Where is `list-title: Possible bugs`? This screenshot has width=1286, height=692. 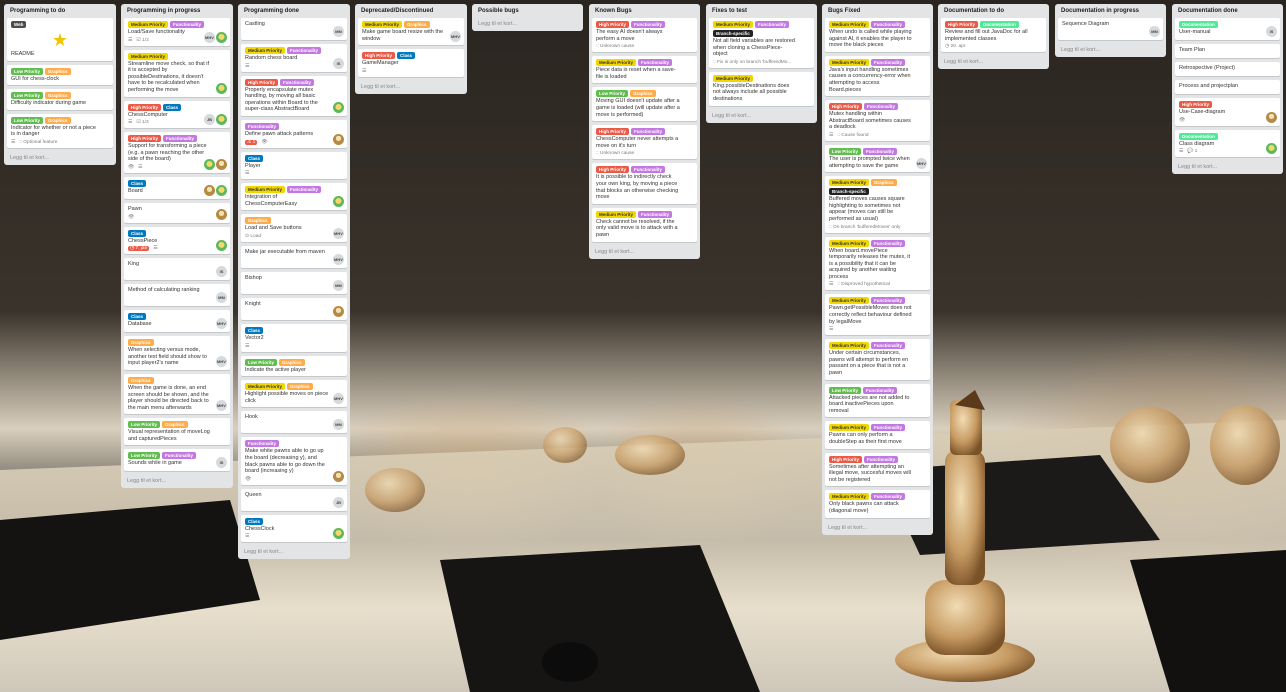
list-title: Possible bugs is located at coordinates (527, 12).